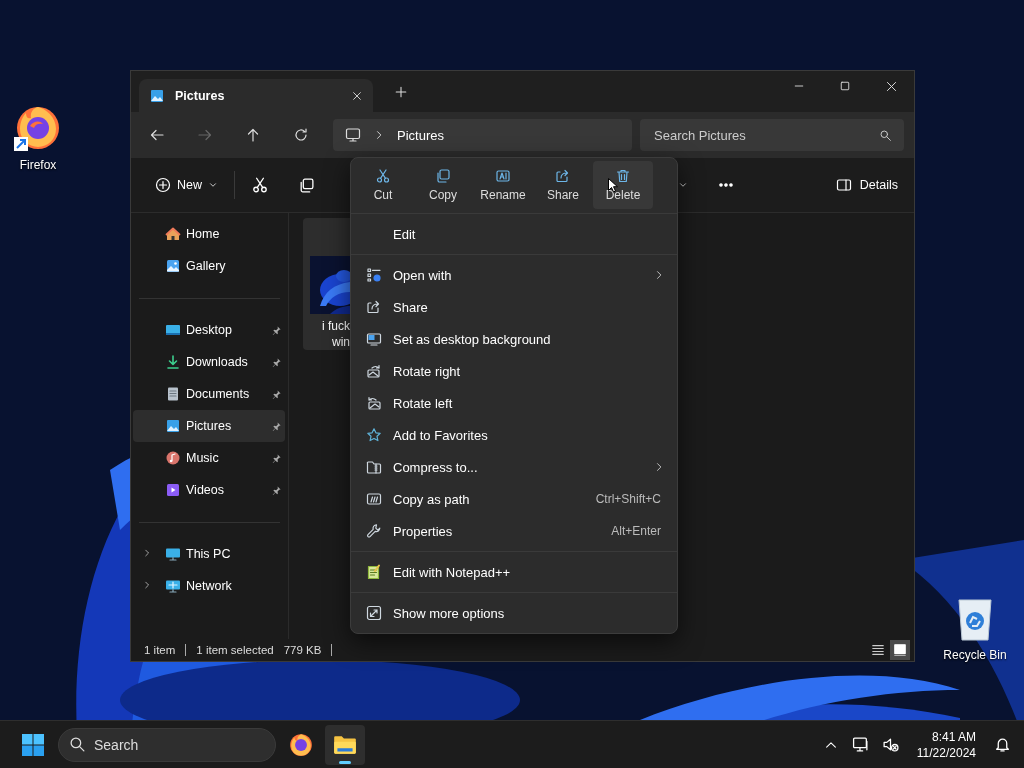 The width and height of the screenshot is (1024, 768). What do you see at coordinates (514, 435) in the screenshot?
I see `menu-item: Add to Favorites` at bounding box center [514, 435].